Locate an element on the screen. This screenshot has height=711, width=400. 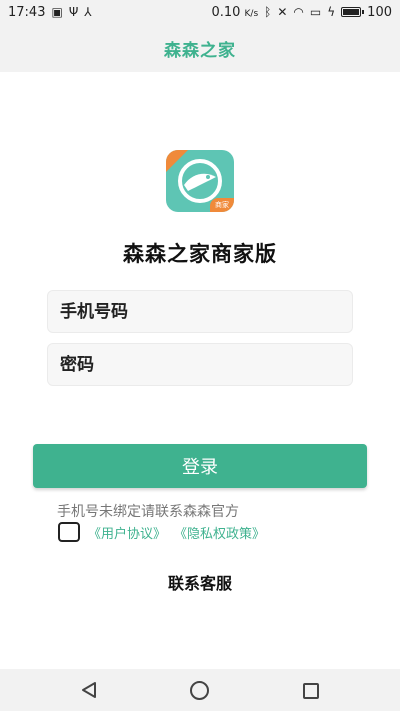
contact-service-link: 联系客服 is located at coordinates (200, 582).